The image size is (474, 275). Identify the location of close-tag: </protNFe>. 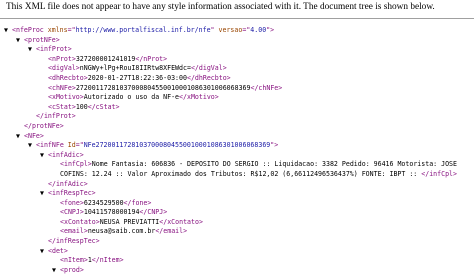
(44, 125).